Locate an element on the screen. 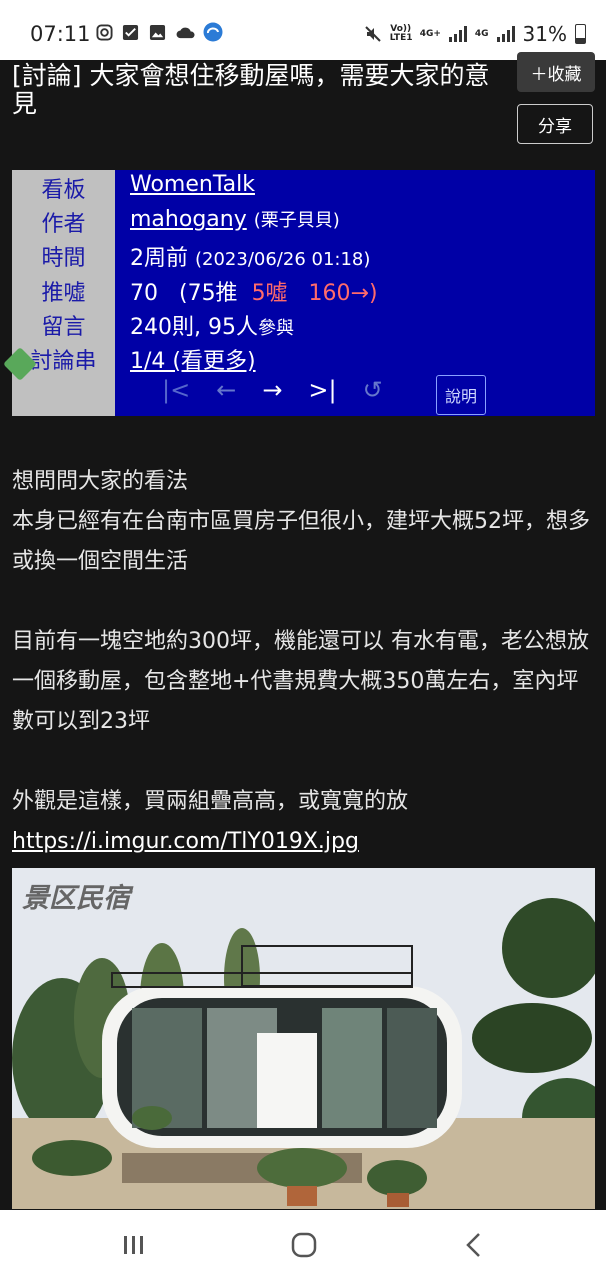 This screenshot has width=606, height=1280. gallery-icon is located at coordinates (157, 32).